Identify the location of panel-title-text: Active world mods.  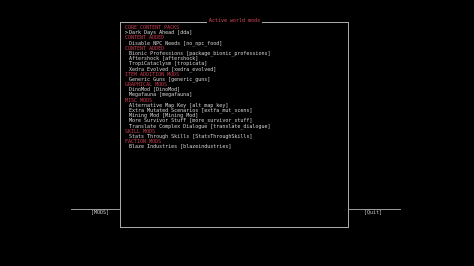
(234, 21).